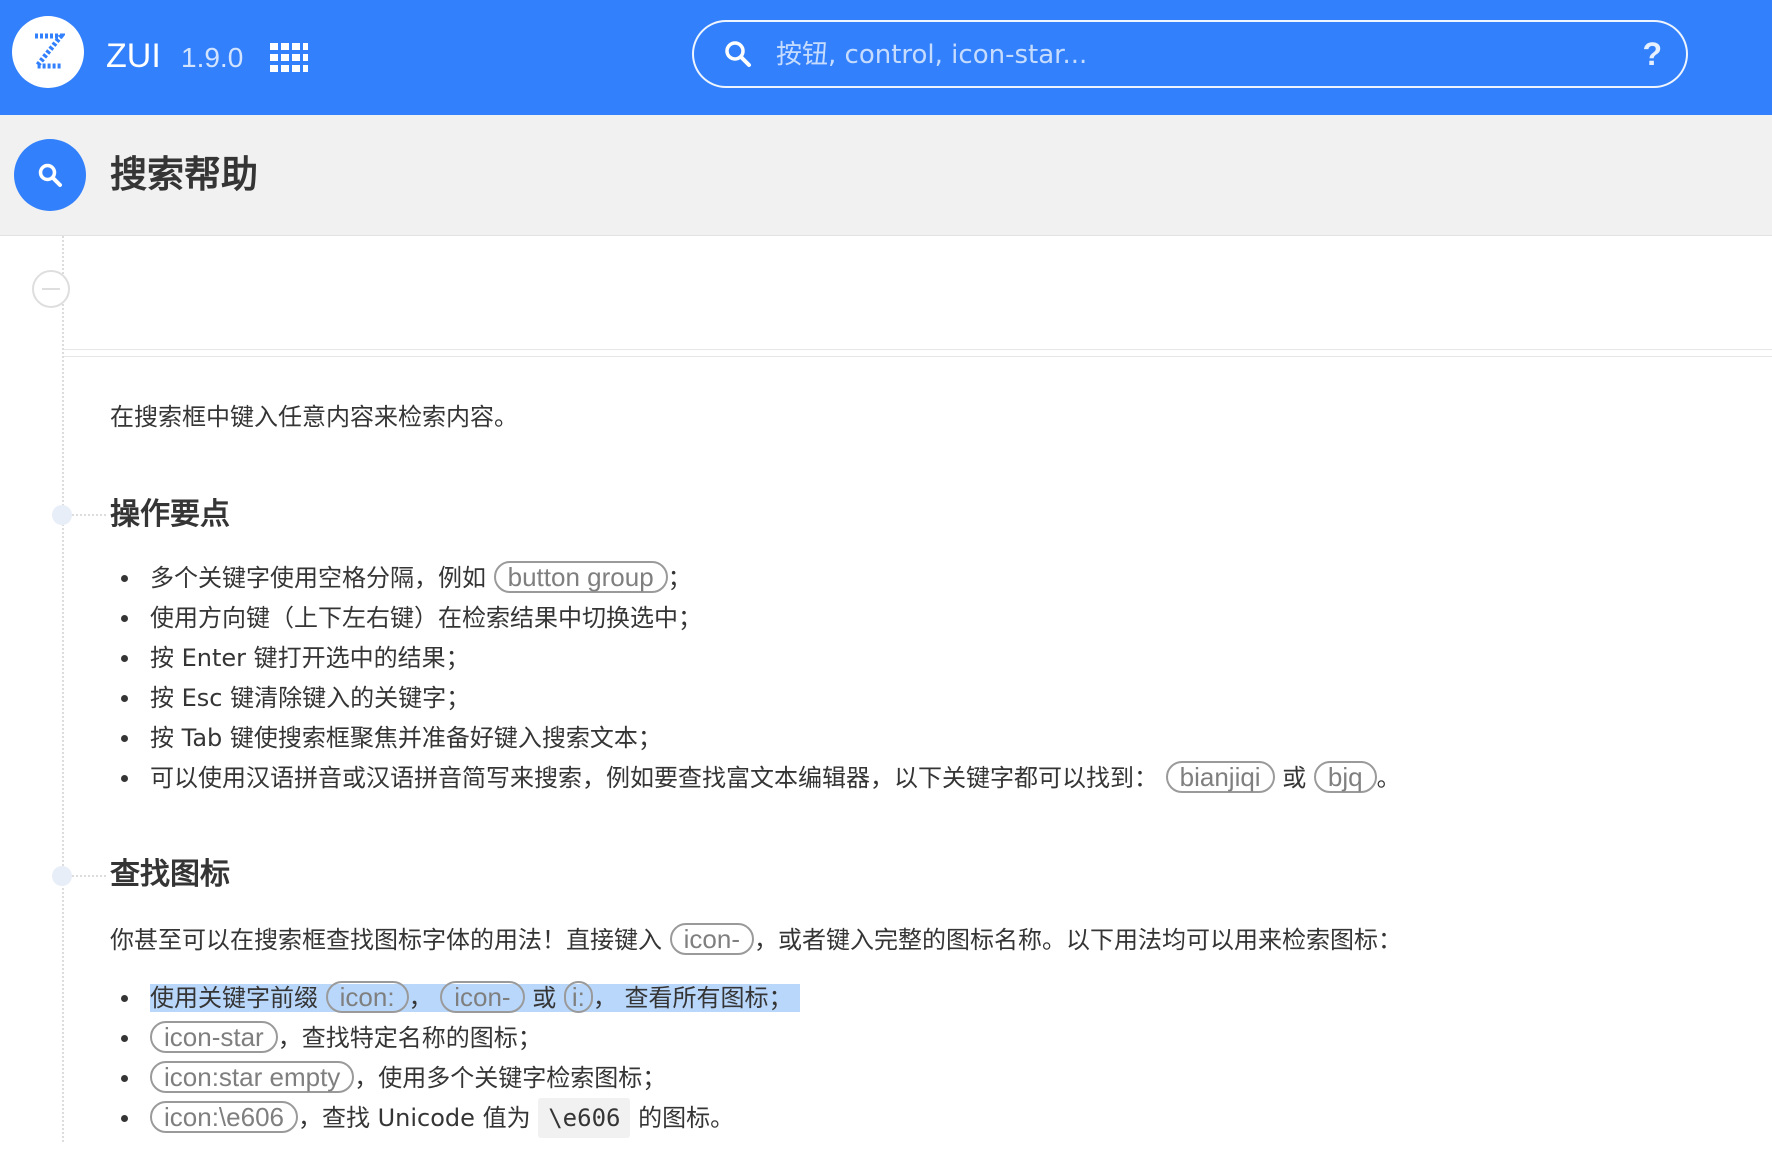 This screenshot has width=1772, height=1172. What do you see at coordinates (1345, 777) in the screenshot?
I see `keyword-chip: bjq` at bounding box center [1345, 777].